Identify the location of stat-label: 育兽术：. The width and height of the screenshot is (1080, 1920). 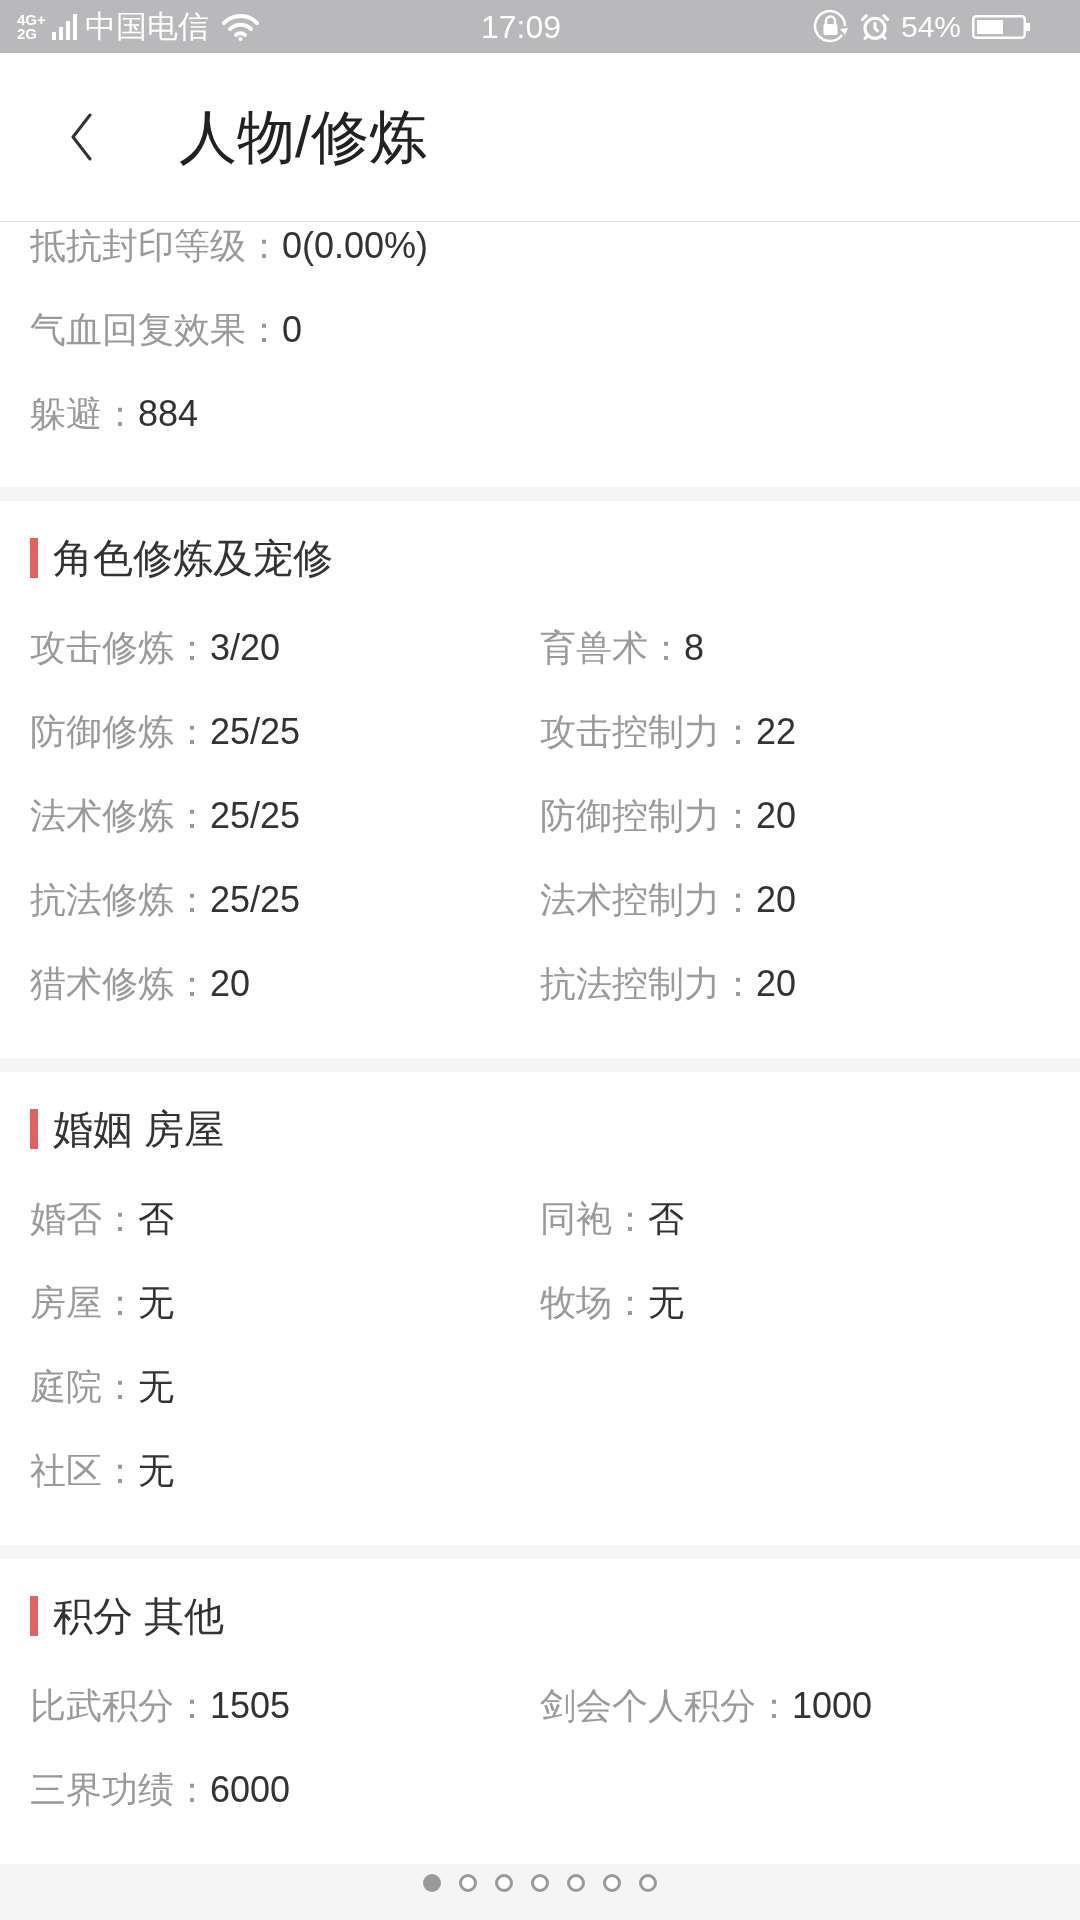
(612, 648).